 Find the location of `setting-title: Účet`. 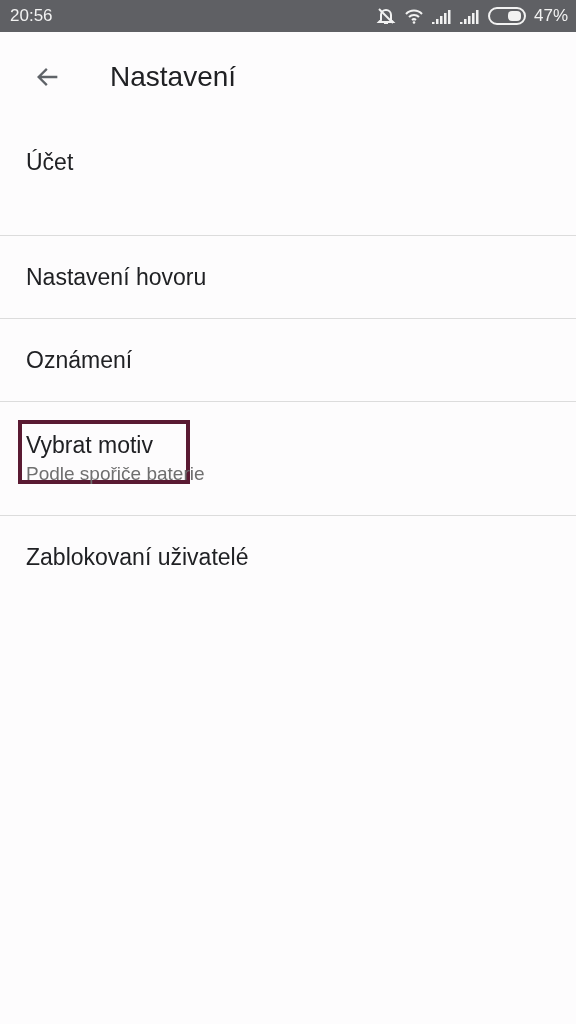

setting-title: Účet is located at coordinates (50, 162).